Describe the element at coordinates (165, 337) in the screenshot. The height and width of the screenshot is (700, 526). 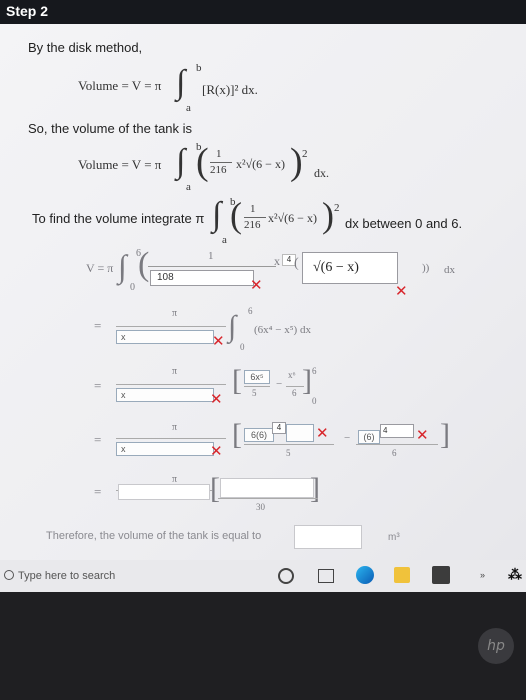
I see `answer-box-4: x` at that location.